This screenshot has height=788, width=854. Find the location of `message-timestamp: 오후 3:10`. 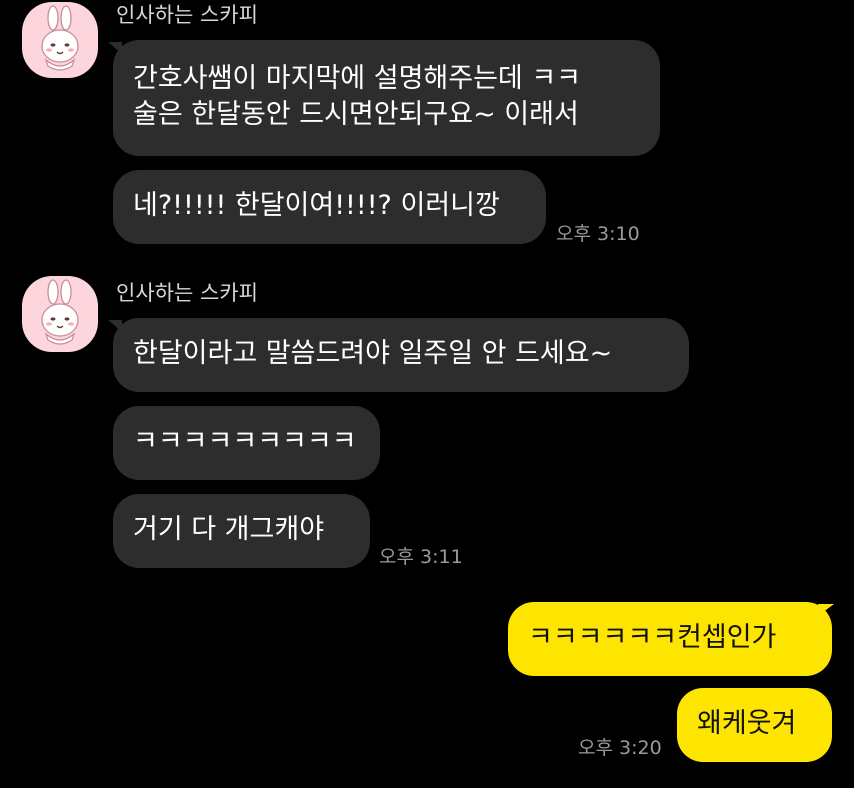

message-timestamp: 오후 3:10 is located at coordinates (598, 234).